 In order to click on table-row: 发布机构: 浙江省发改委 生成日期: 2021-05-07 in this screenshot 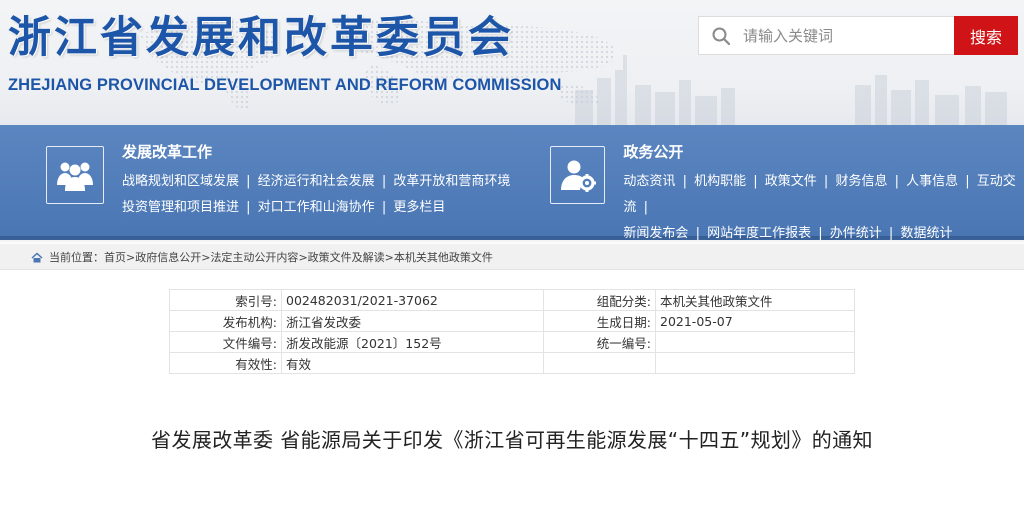, I will do `click(512, 321)`.